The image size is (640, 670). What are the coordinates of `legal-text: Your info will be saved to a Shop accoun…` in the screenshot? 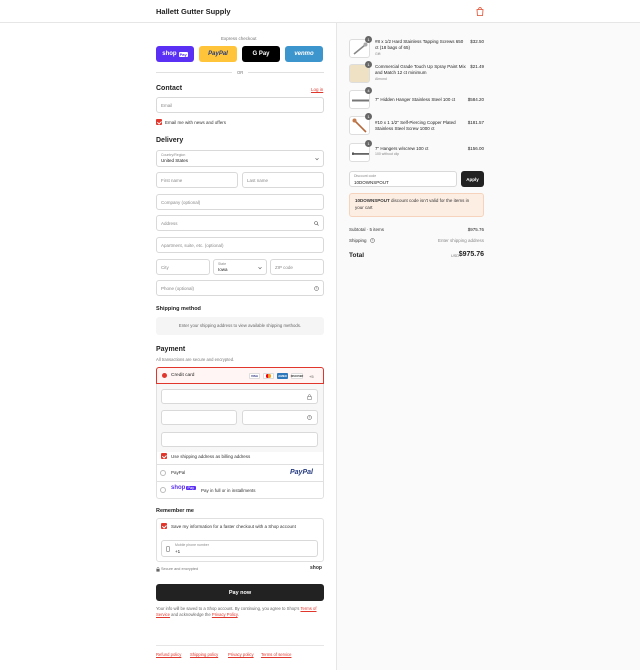 It's located at (242, 612).